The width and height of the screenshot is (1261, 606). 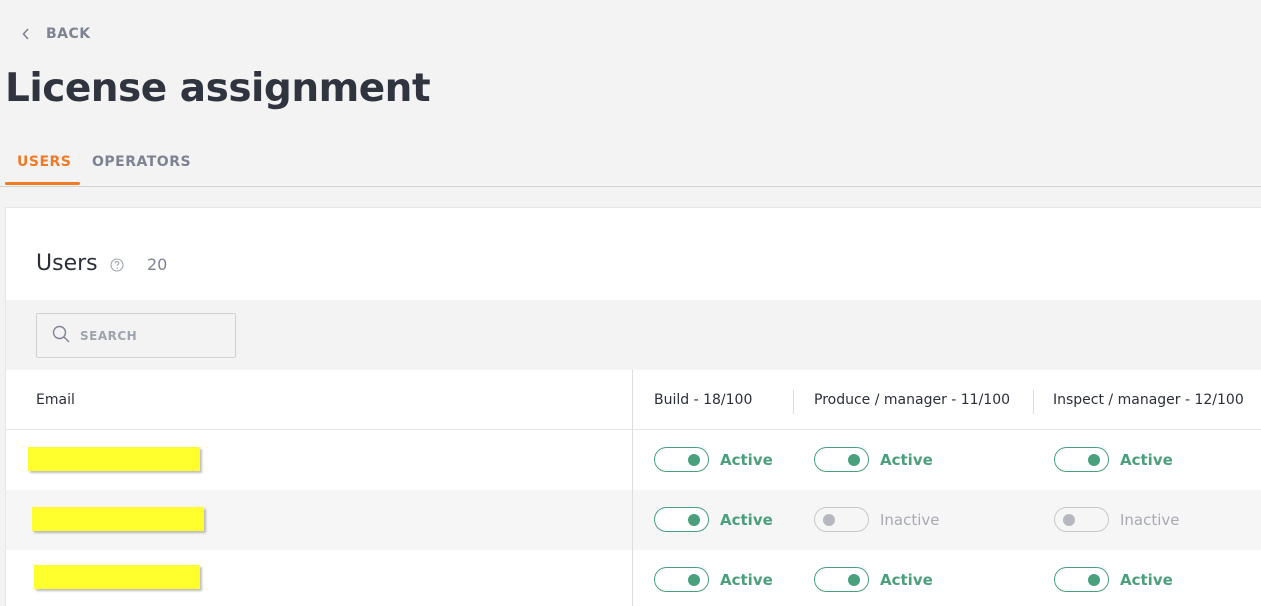 I want to click on tab-users: USERS, so click(x=44, y=162).